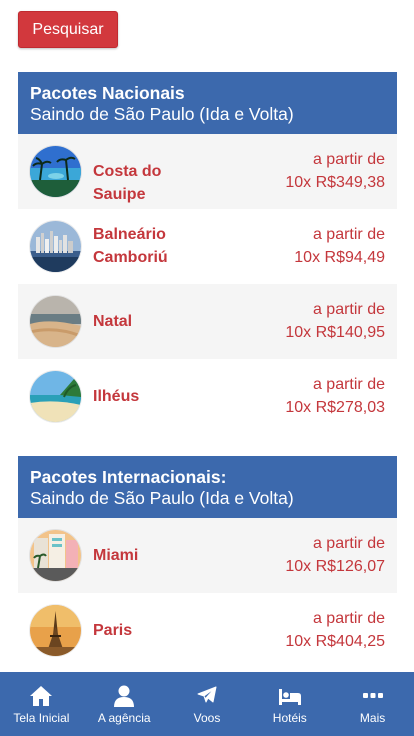 Image resolution: width=414 pixels, height=736 pixels. What do you see at coordinates (372, 718) in the screenshot?
I see `nav-label: Mais` at bounding box center [372, 718].